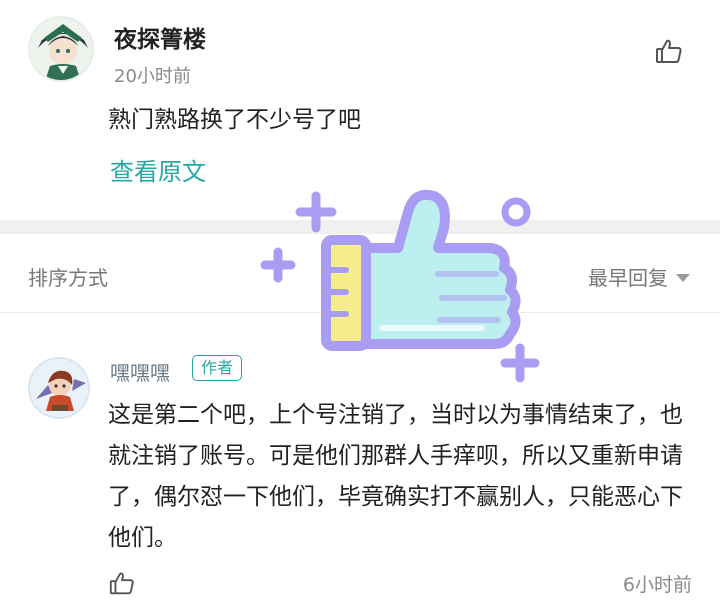 The height and width of the screenshot is (613, 720). Describe the element at coordinates (403, 287) in the screenshot. I see `thumbs-up-sticker` at that location.